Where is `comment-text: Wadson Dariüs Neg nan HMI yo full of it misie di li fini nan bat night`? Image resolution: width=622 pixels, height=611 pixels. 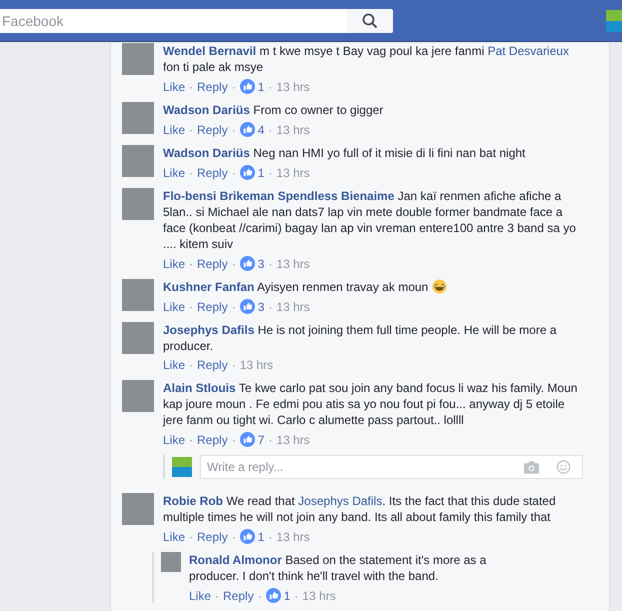 comment-text: Wadson Dariüs Neg nan HMI yo full of it misie di li fini nan bat night is located at coordinates (344, 153).